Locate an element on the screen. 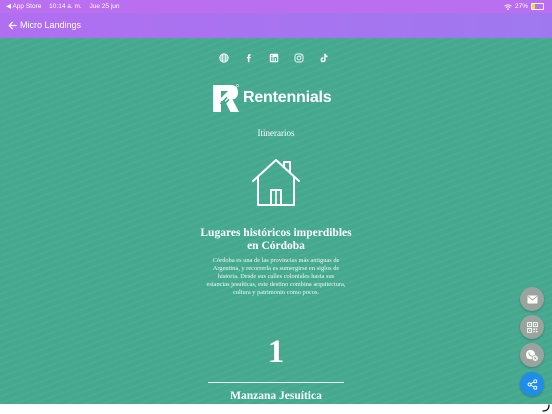 This screenshot has height=414, width=552. wifi-icon is located at coordinates (508, 6).